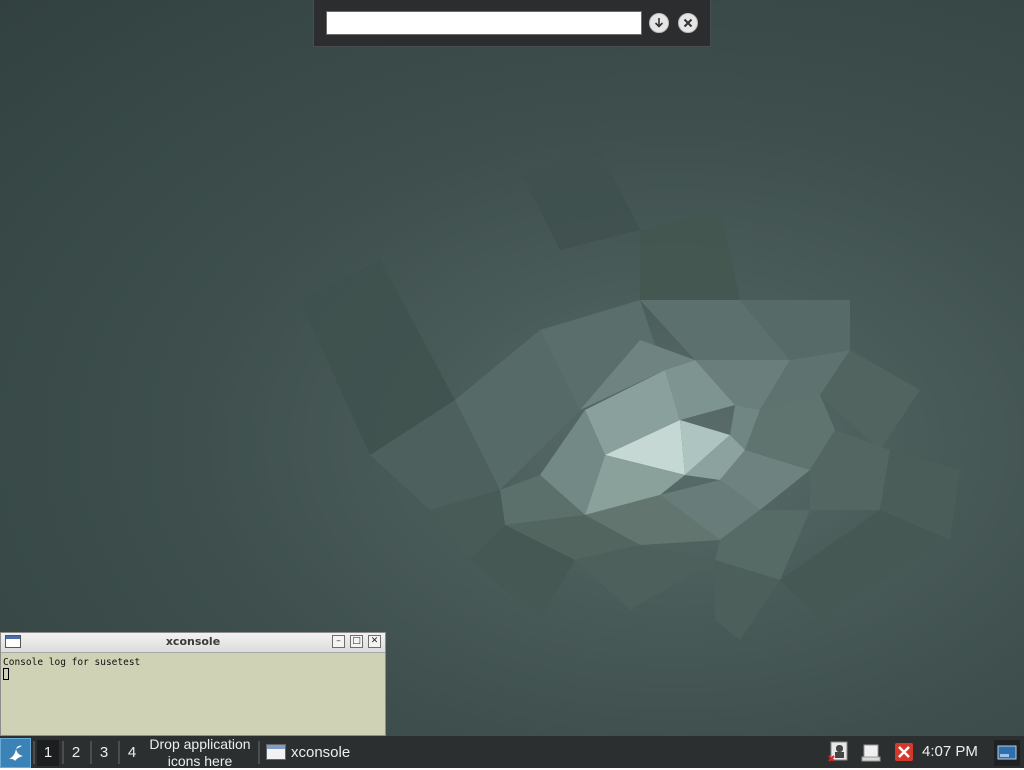  I want to click on task-button-xconsole: xconsole, so click(327, 753).